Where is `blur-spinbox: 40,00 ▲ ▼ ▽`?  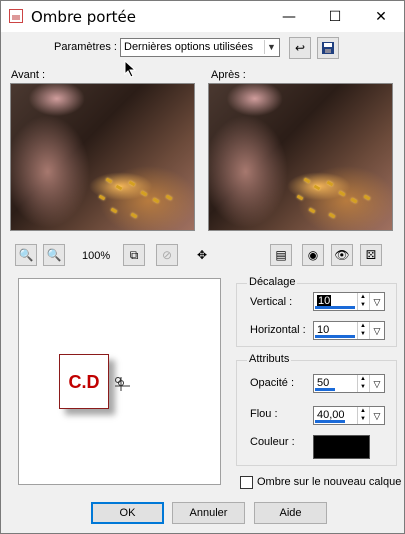
blur-spinbox: 40,00 ▲ ▼ ▽ is located at coordinates (349, 415).